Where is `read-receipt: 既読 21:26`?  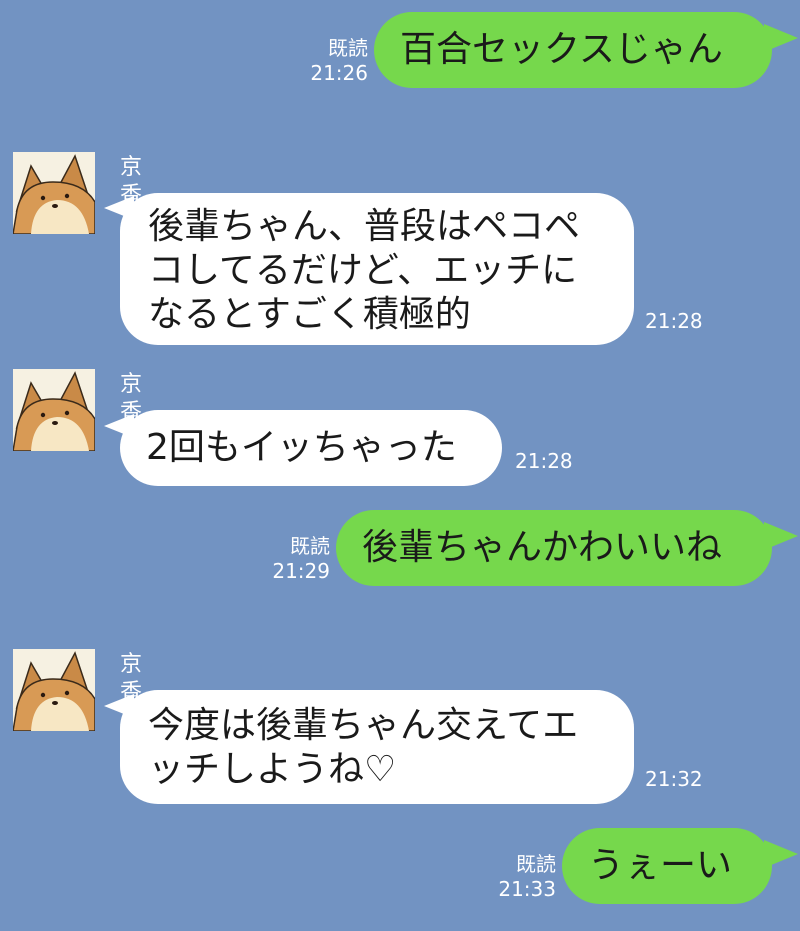 read-receipt: 既読 21:26 is located at coordinates (329, 61).